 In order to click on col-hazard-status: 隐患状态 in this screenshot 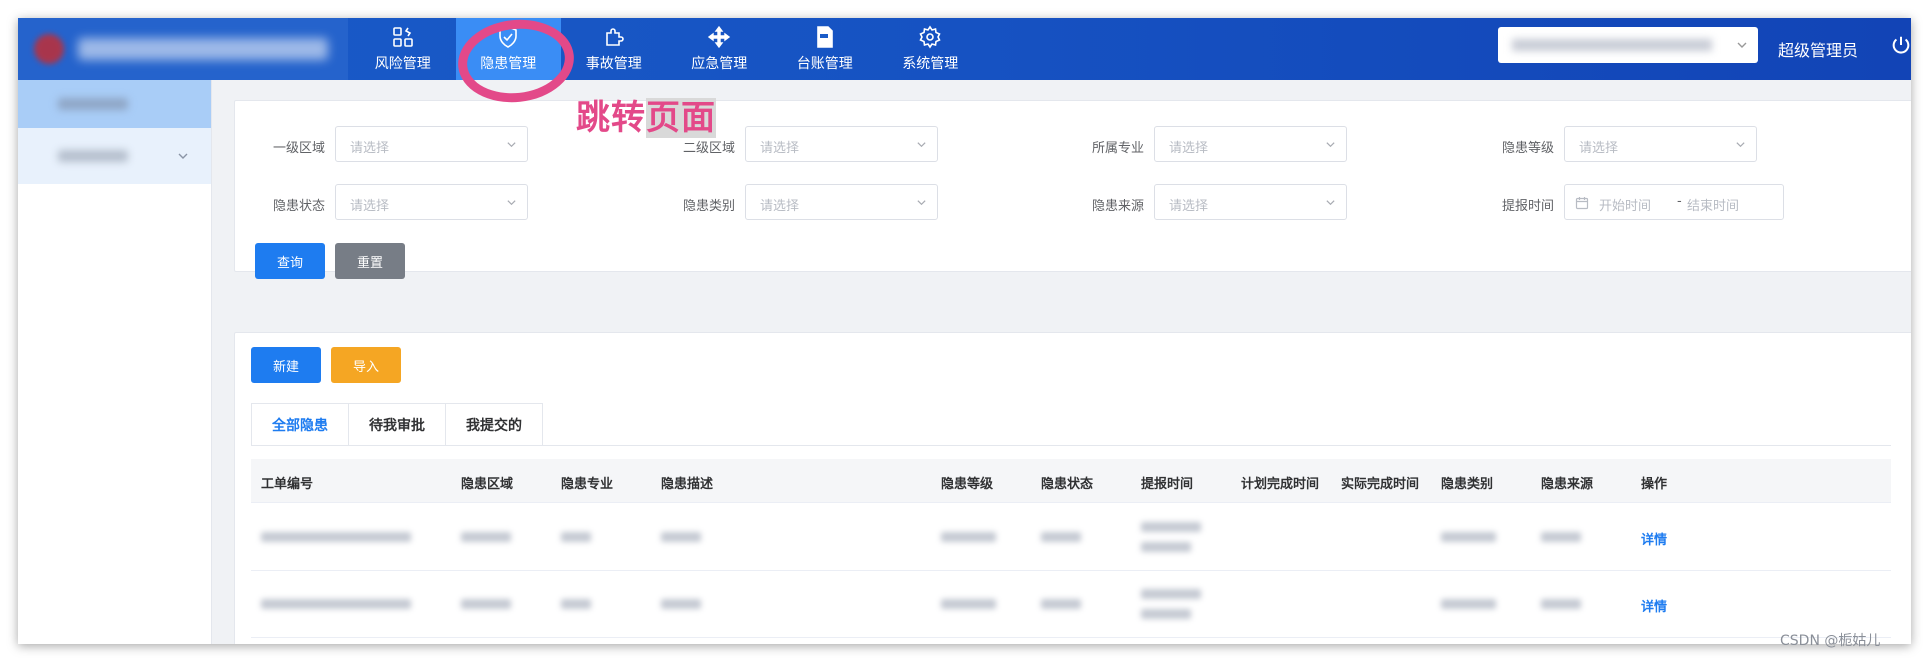, I will do `click(1067, 484)`.